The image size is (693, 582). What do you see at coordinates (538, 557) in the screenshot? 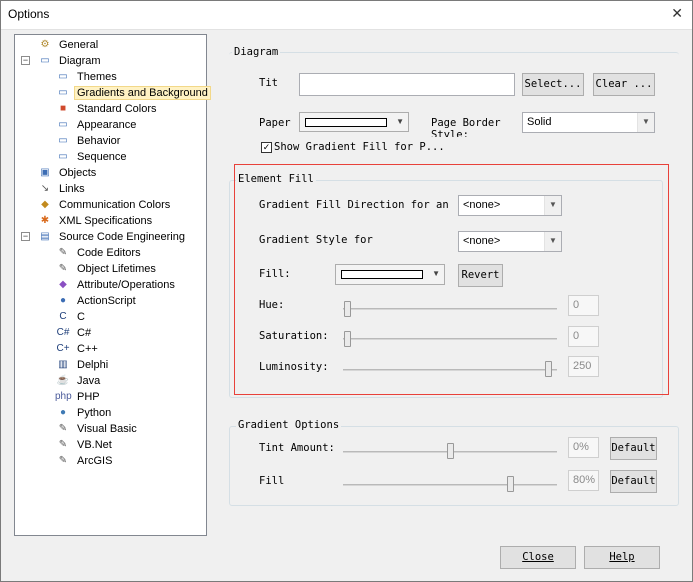
I see `close-button: Close` at bounding box center [538, 557].